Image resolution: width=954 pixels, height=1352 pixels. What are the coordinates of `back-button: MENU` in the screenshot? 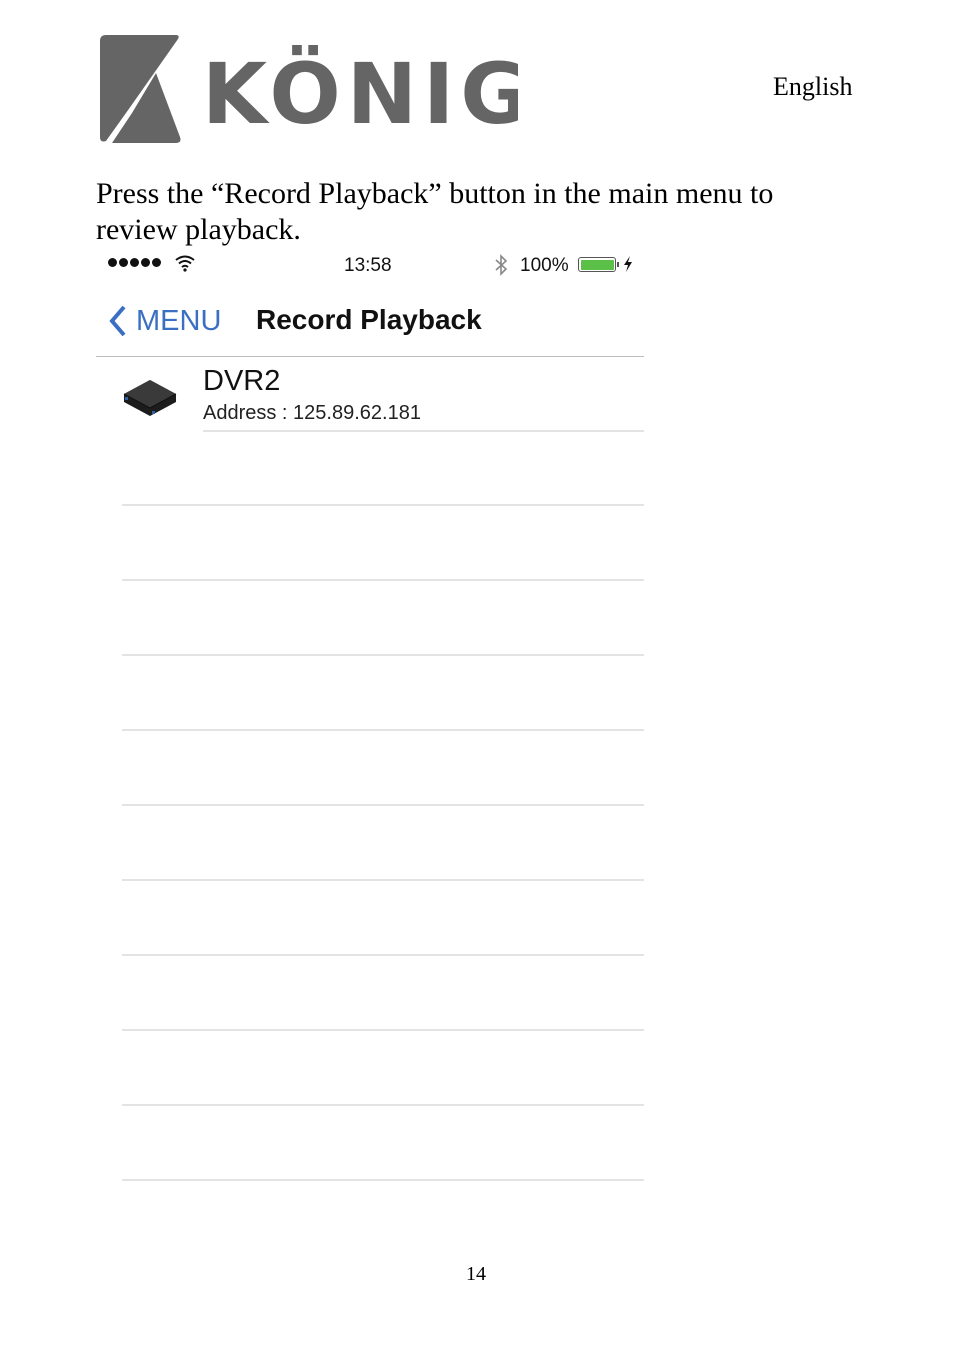 It's located at (164, 321).